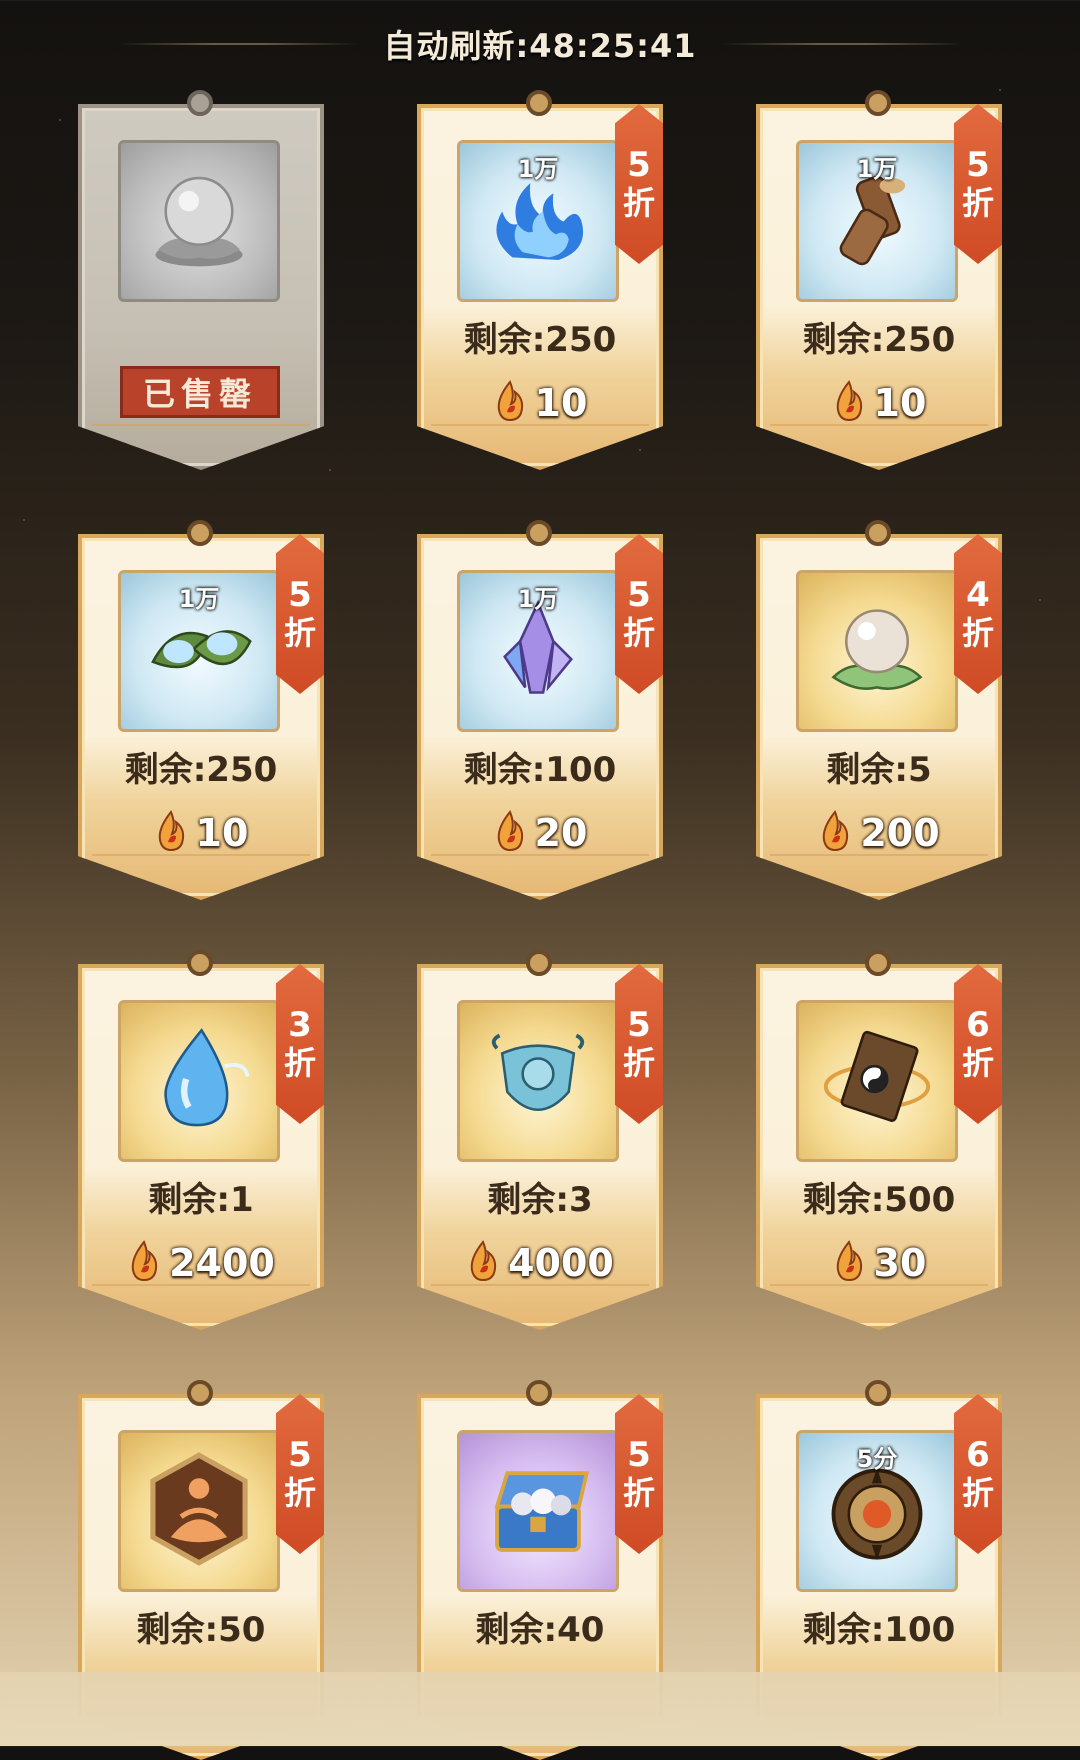 Image resolution: width=1080 pixels, height=1760 pixels. I want to click on discount-number: 3, so click(300, 1025).